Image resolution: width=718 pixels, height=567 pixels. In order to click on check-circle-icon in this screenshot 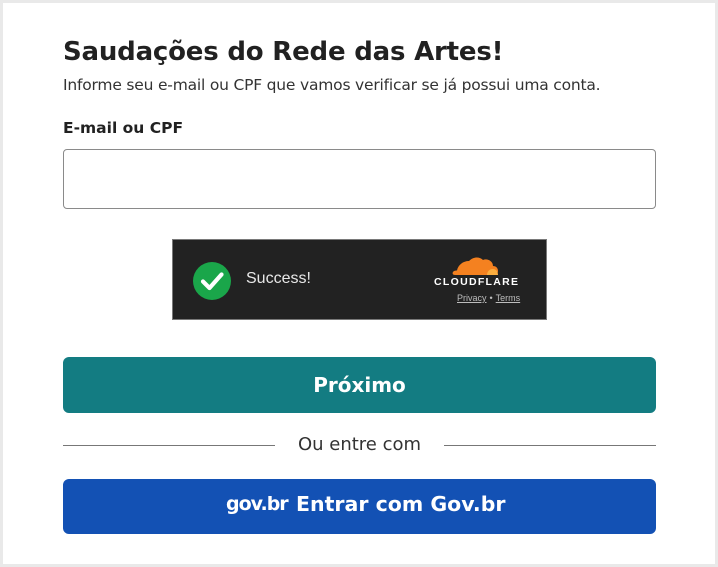, I will do `click(212, 281)`.